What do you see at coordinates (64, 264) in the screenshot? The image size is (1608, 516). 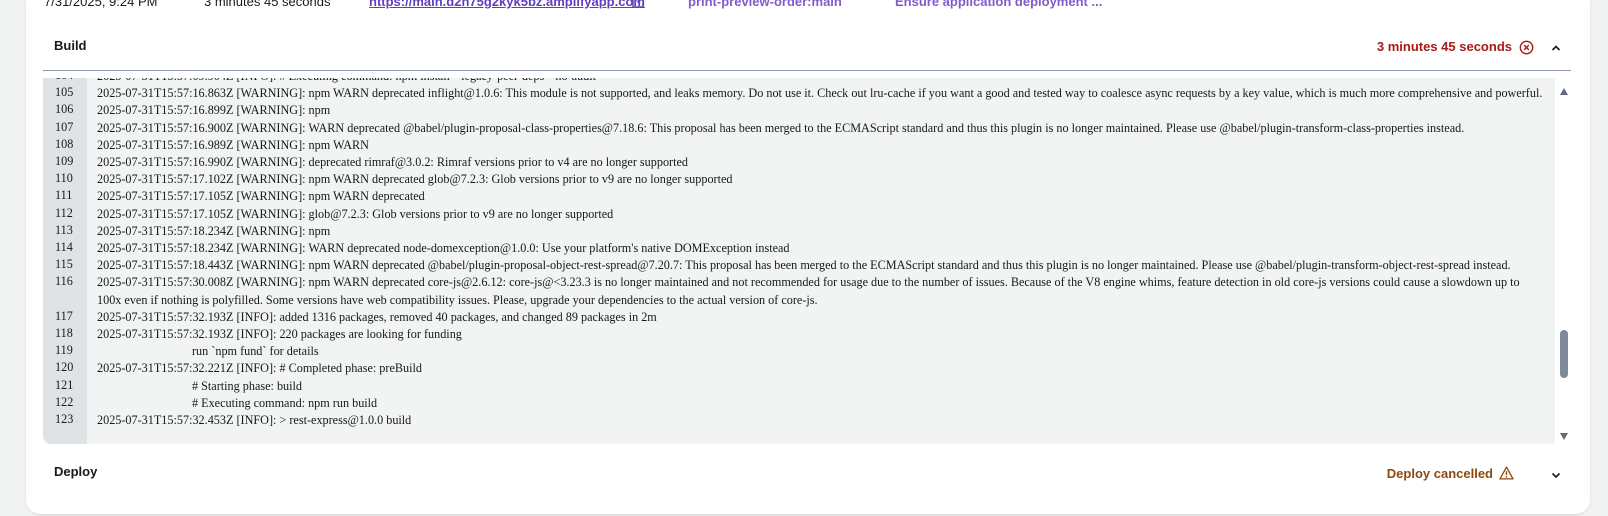 I see `log-line-number: 115` at bounding box center [64, 264].